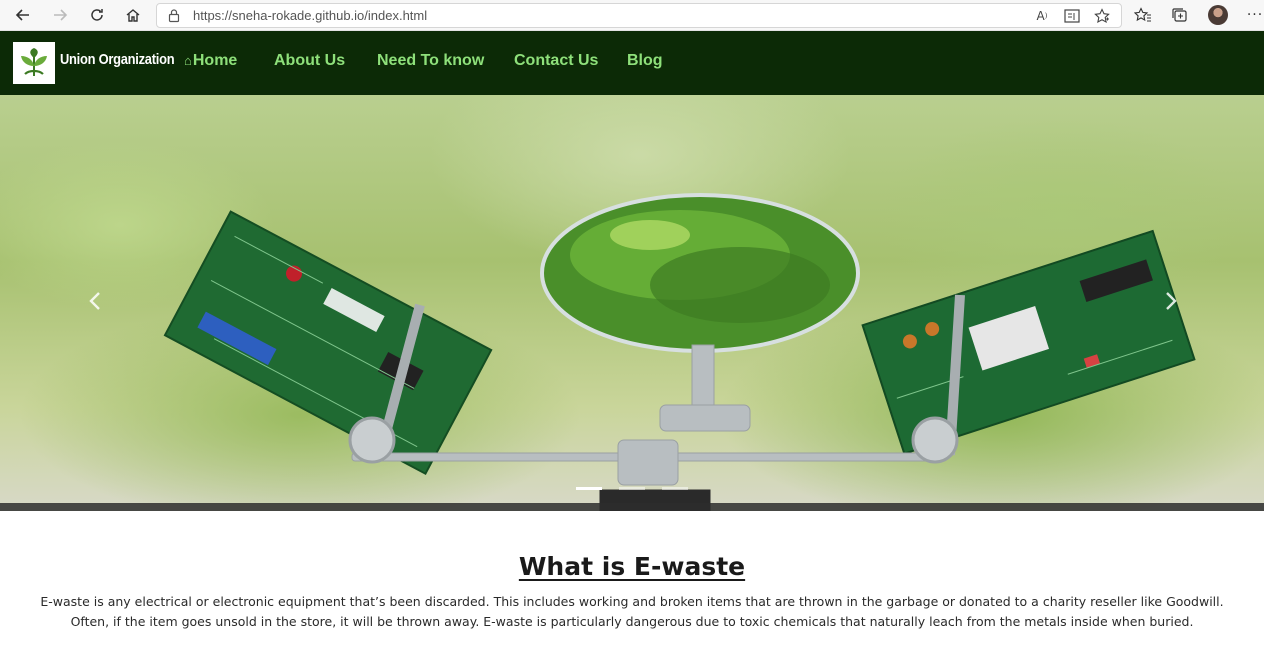 The width and height of the screenshot is (1264, 651). Describe the element at coordinates (328, 343) in the screenshot. I see `circuit-board-left` at that location.